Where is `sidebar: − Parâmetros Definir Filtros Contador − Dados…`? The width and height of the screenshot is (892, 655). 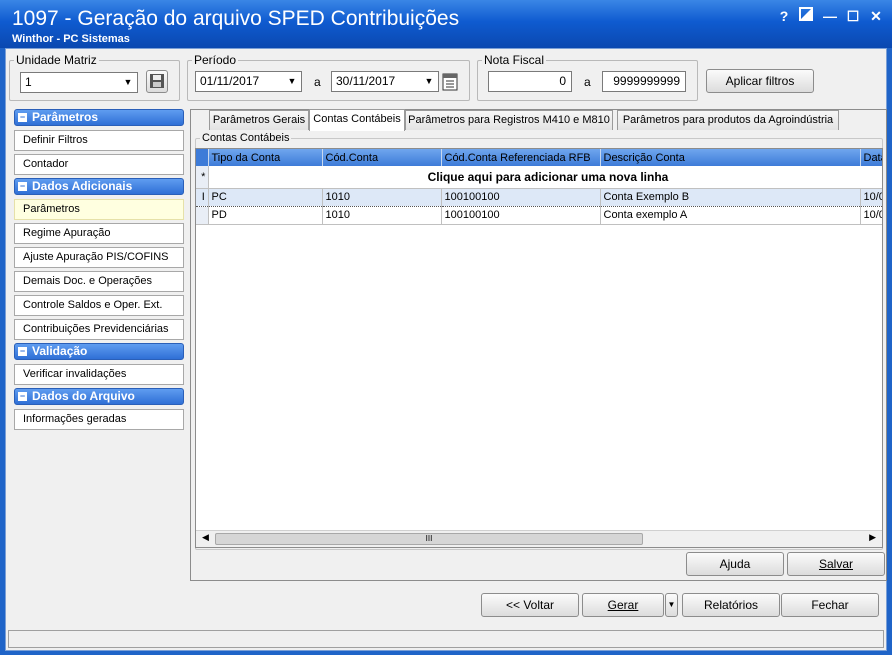 sidebar: − Parâmetros Definir Filtros Contador − Dados… is located at coordinates (99, 271).